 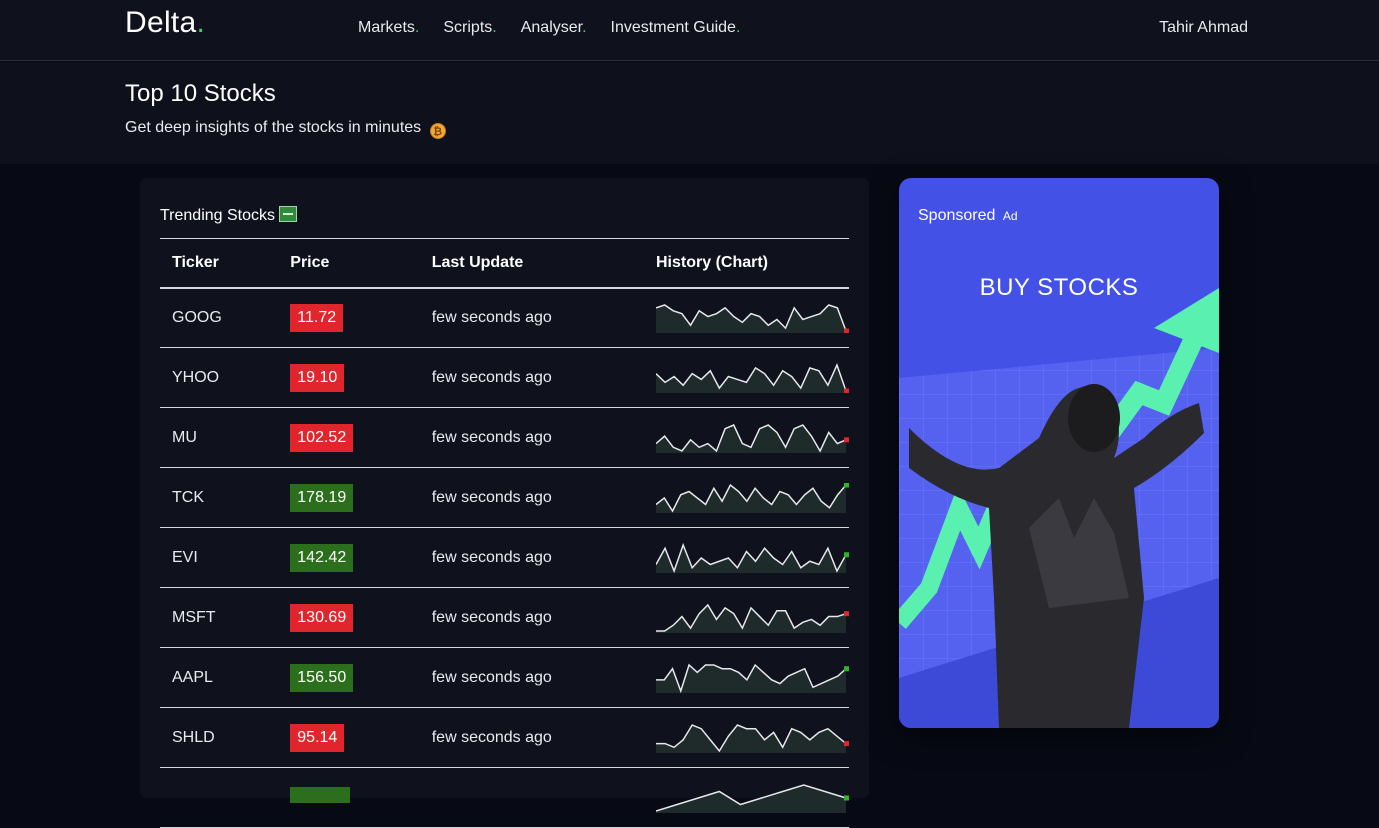 What do you see at coordinates (317, 737) in the screenshot?
I see `price-badge: 95.14` at bounding box center [317, 737].